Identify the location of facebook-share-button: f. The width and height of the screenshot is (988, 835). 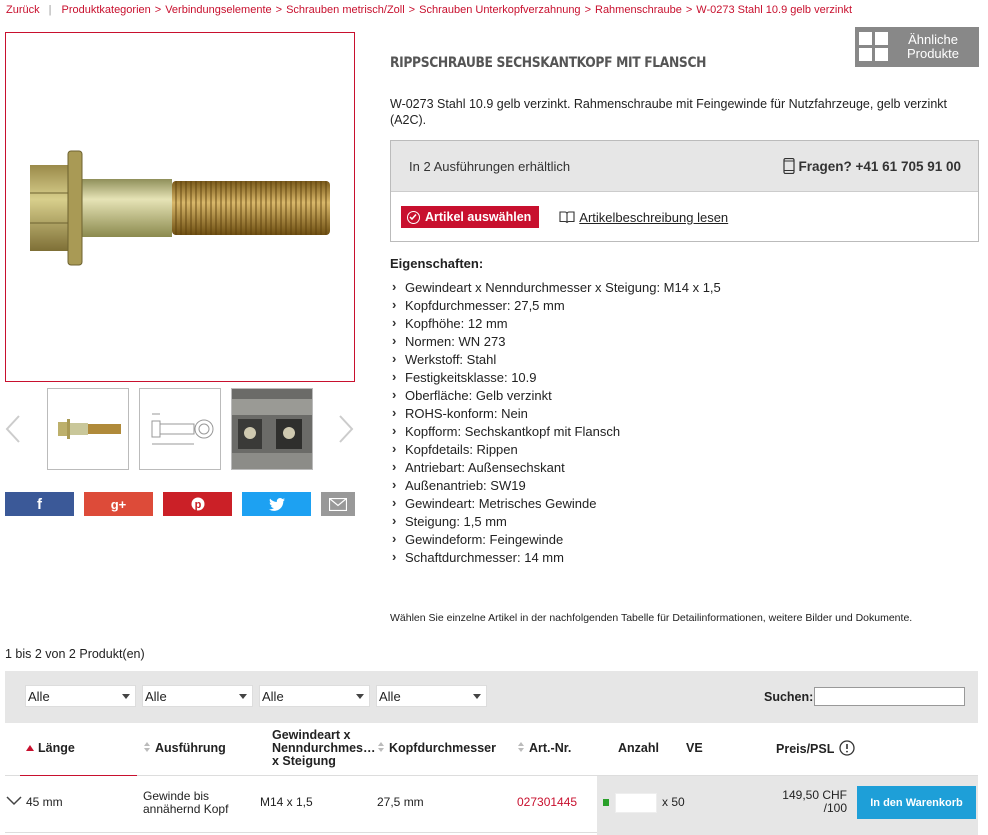
(39, 504).